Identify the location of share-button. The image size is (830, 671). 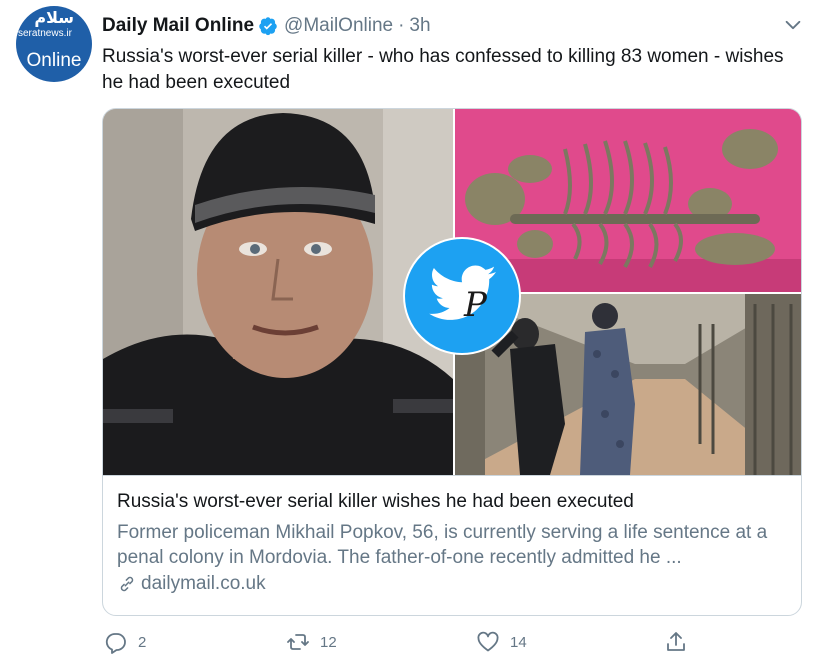
(676, 642).